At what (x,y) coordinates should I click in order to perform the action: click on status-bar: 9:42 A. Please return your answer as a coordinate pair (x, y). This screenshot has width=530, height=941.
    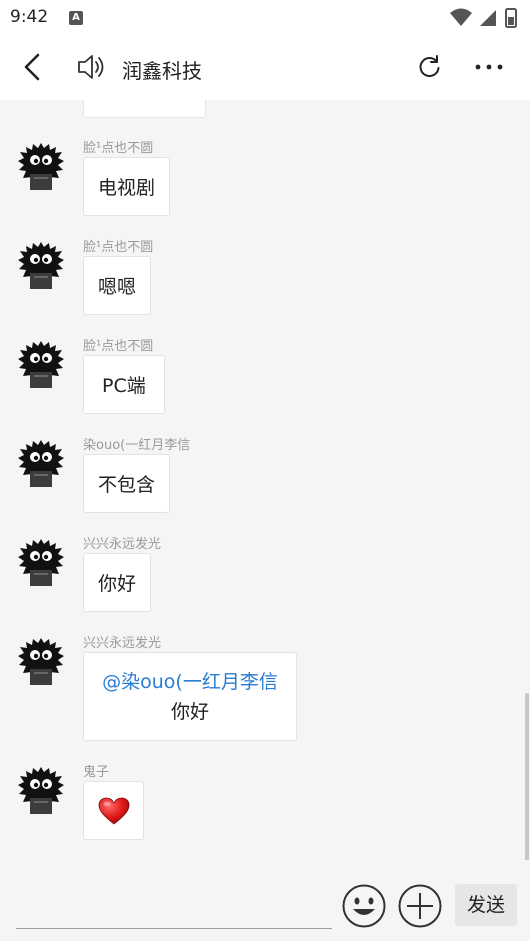
    Looking at the image, I should click on (265, 18).